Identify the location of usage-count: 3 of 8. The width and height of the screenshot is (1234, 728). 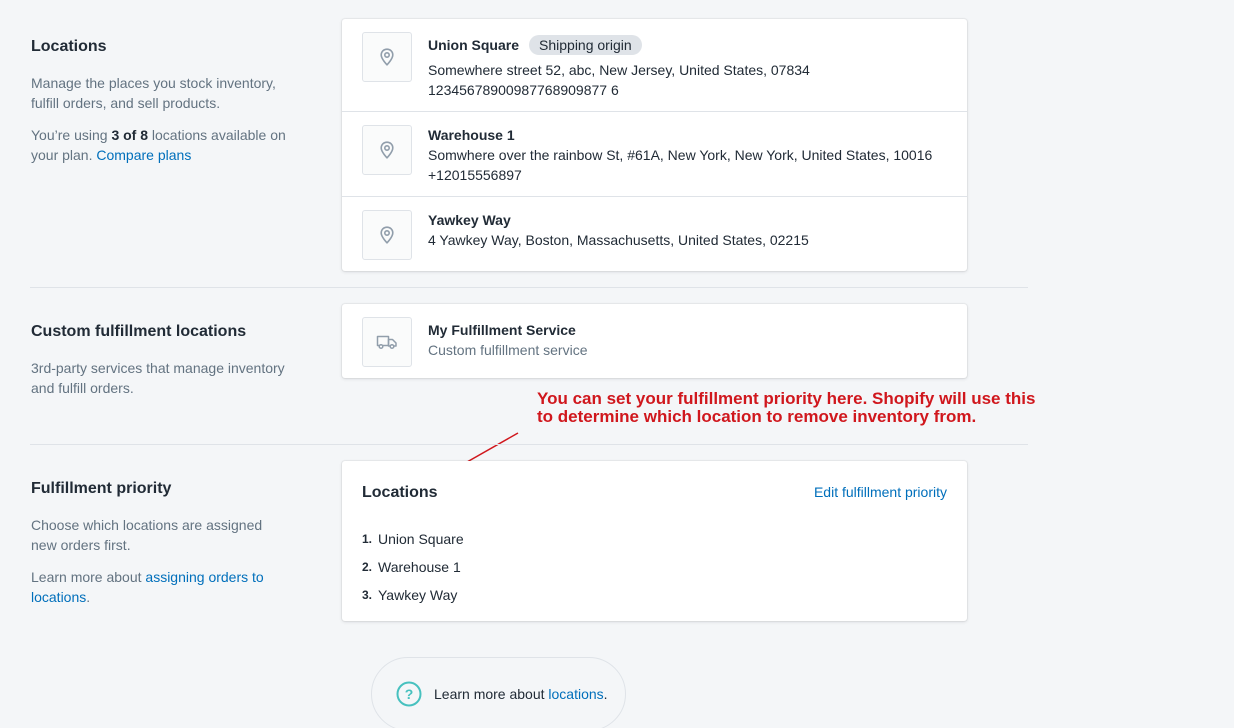
(130, 135).